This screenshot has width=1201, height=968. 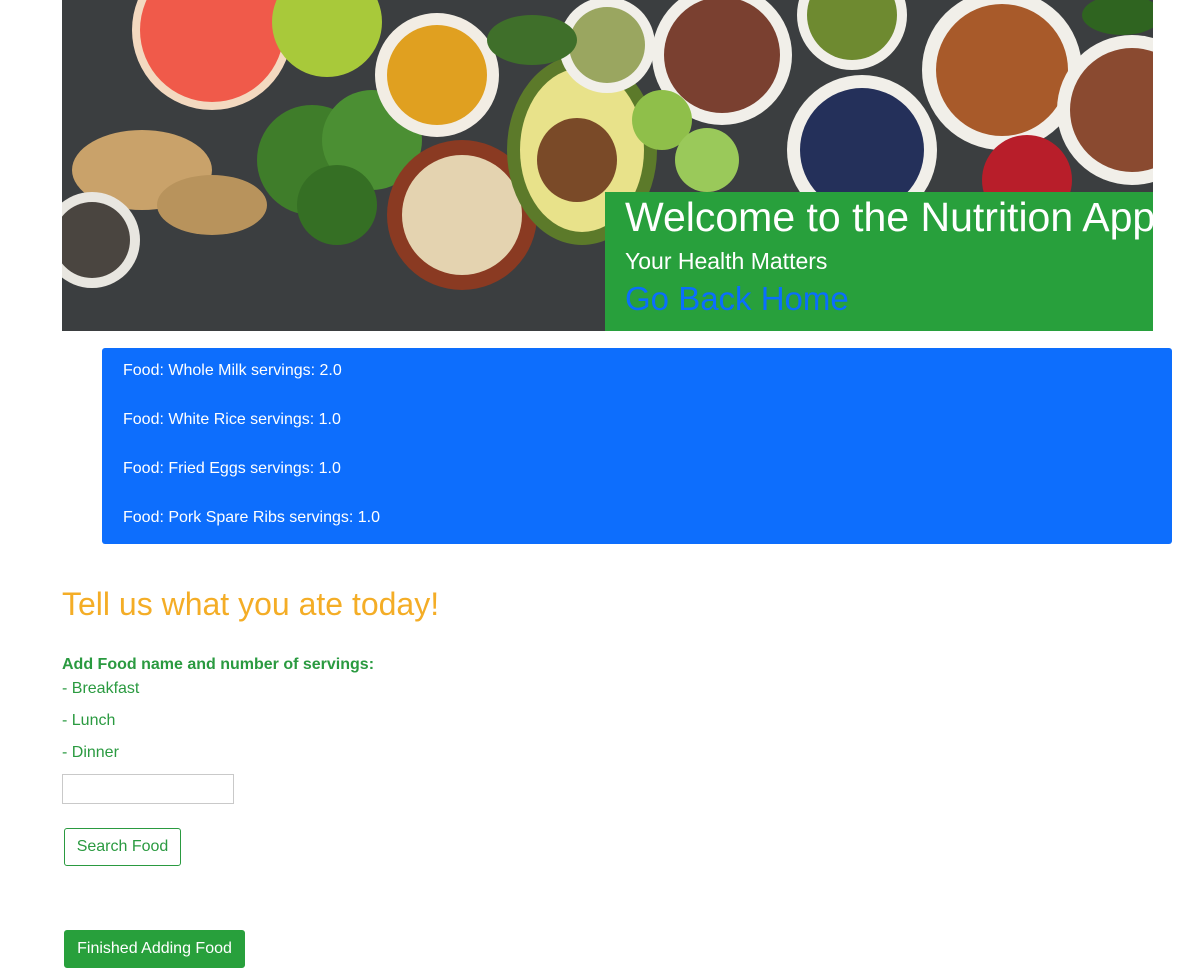 What do you see at coordinates (252, 517) in the screenshot?
I see `list-item: Food: Pork Spare Ribs servings: 1.0` at bounding box center [252, 517].